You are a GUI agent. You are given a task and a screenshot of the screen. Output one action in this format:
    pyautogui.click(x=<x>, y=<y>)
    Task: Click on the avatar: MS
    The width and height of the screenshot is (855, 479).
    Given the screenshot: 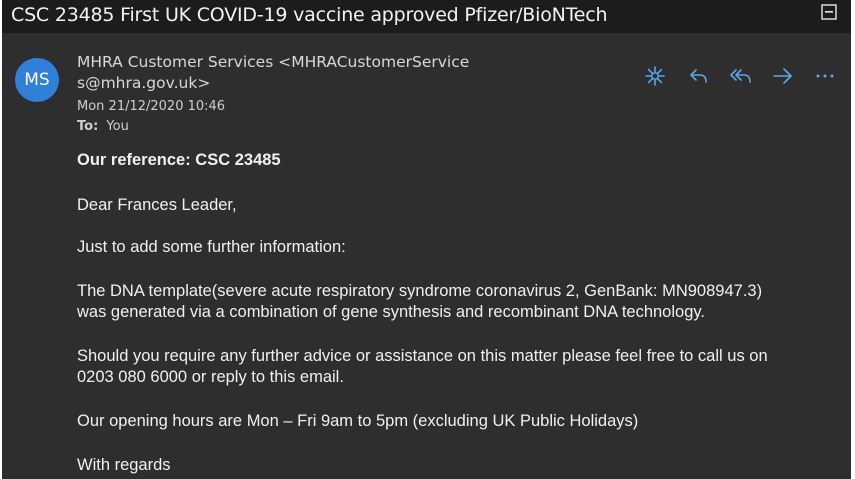 What is the action you would take?
    pyautogui.click(x=37, y=80)
    